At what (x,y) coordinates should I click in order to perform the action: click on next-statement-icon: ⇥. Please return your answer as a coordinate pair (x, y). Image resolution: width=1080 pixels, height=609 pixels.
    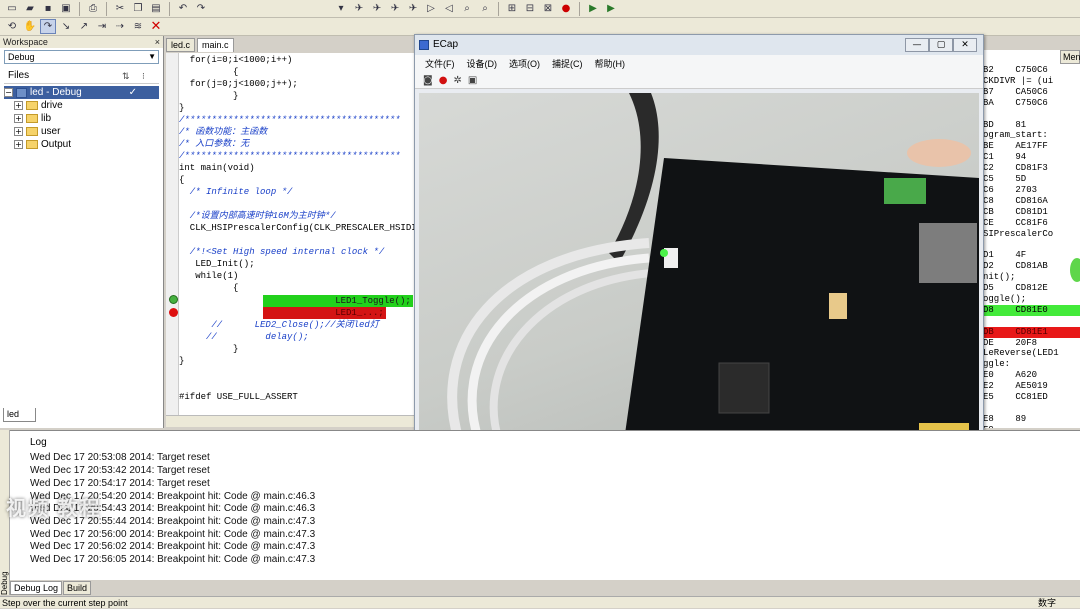
    Looking at the image, I should click on (102, 26).